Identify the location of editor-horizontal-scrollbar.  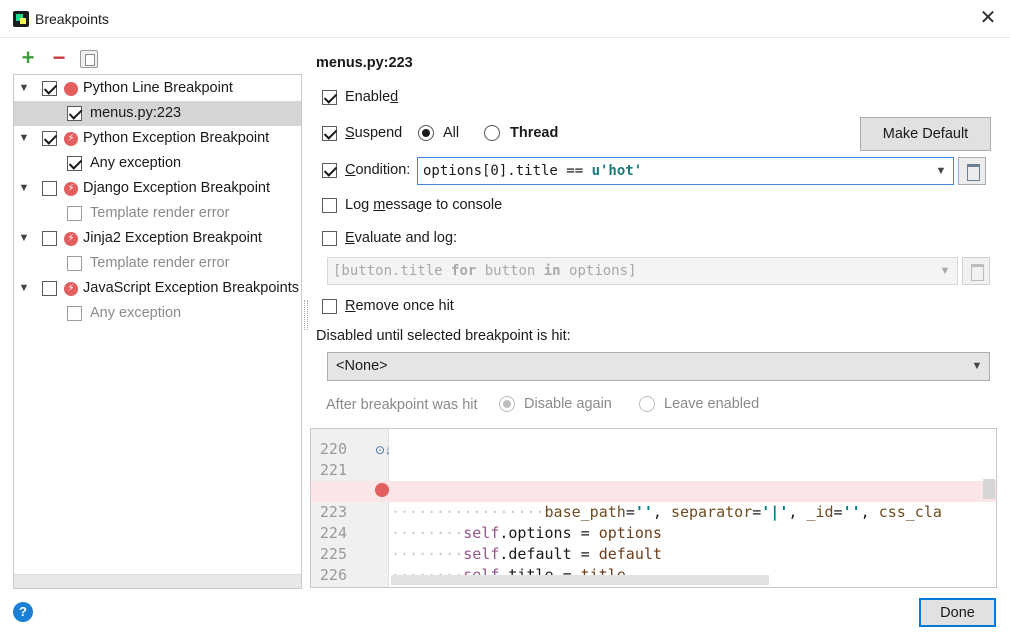
(580, 580).